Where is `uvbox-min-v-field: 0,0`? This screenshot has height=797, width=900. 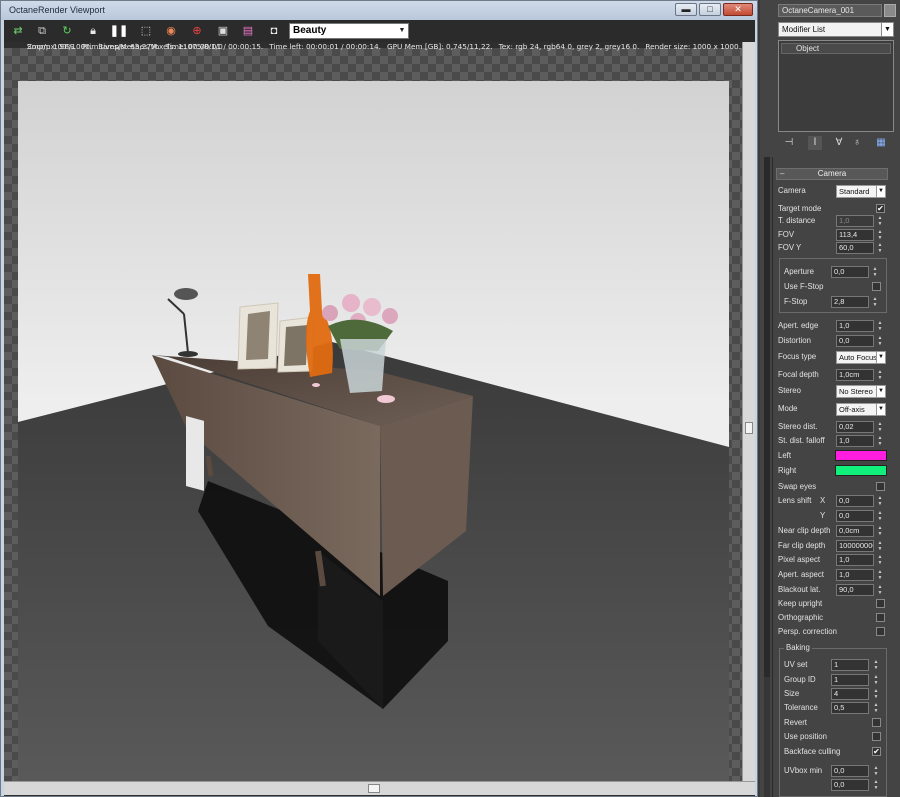
uvbox-min-v-field: 0,0 is located at coordinates (850, 785).